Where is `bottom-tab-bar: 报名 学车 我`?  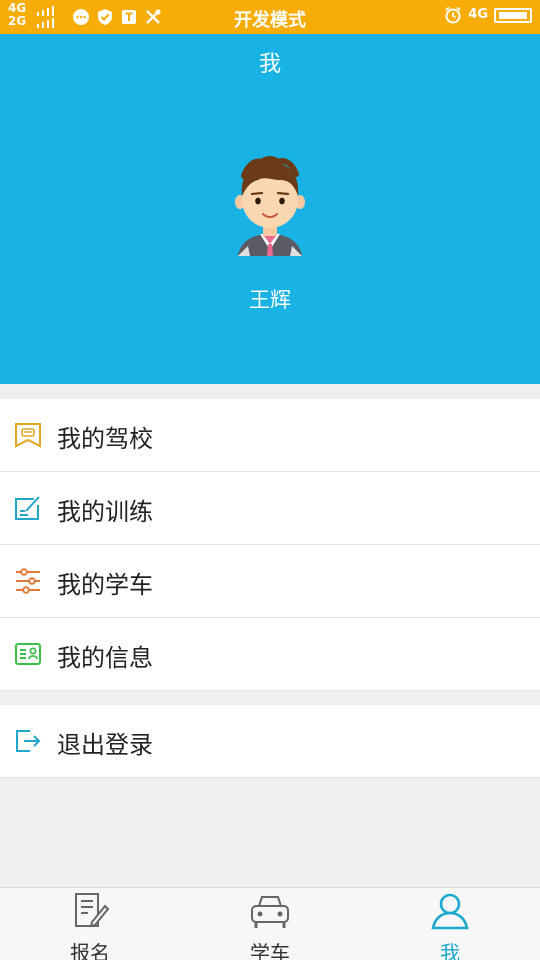 bottom-tab-bar: 报名 学车 我 is located at coordinates (270, 923).